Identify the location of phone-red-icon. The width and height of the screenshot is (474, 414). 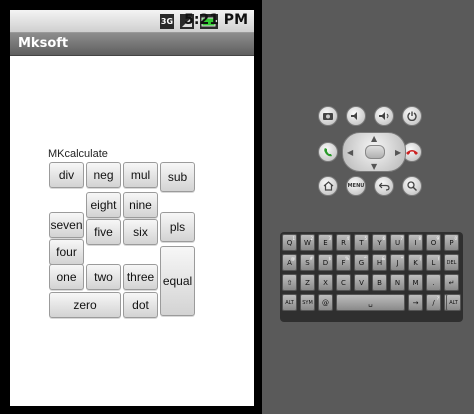
(412, 152).